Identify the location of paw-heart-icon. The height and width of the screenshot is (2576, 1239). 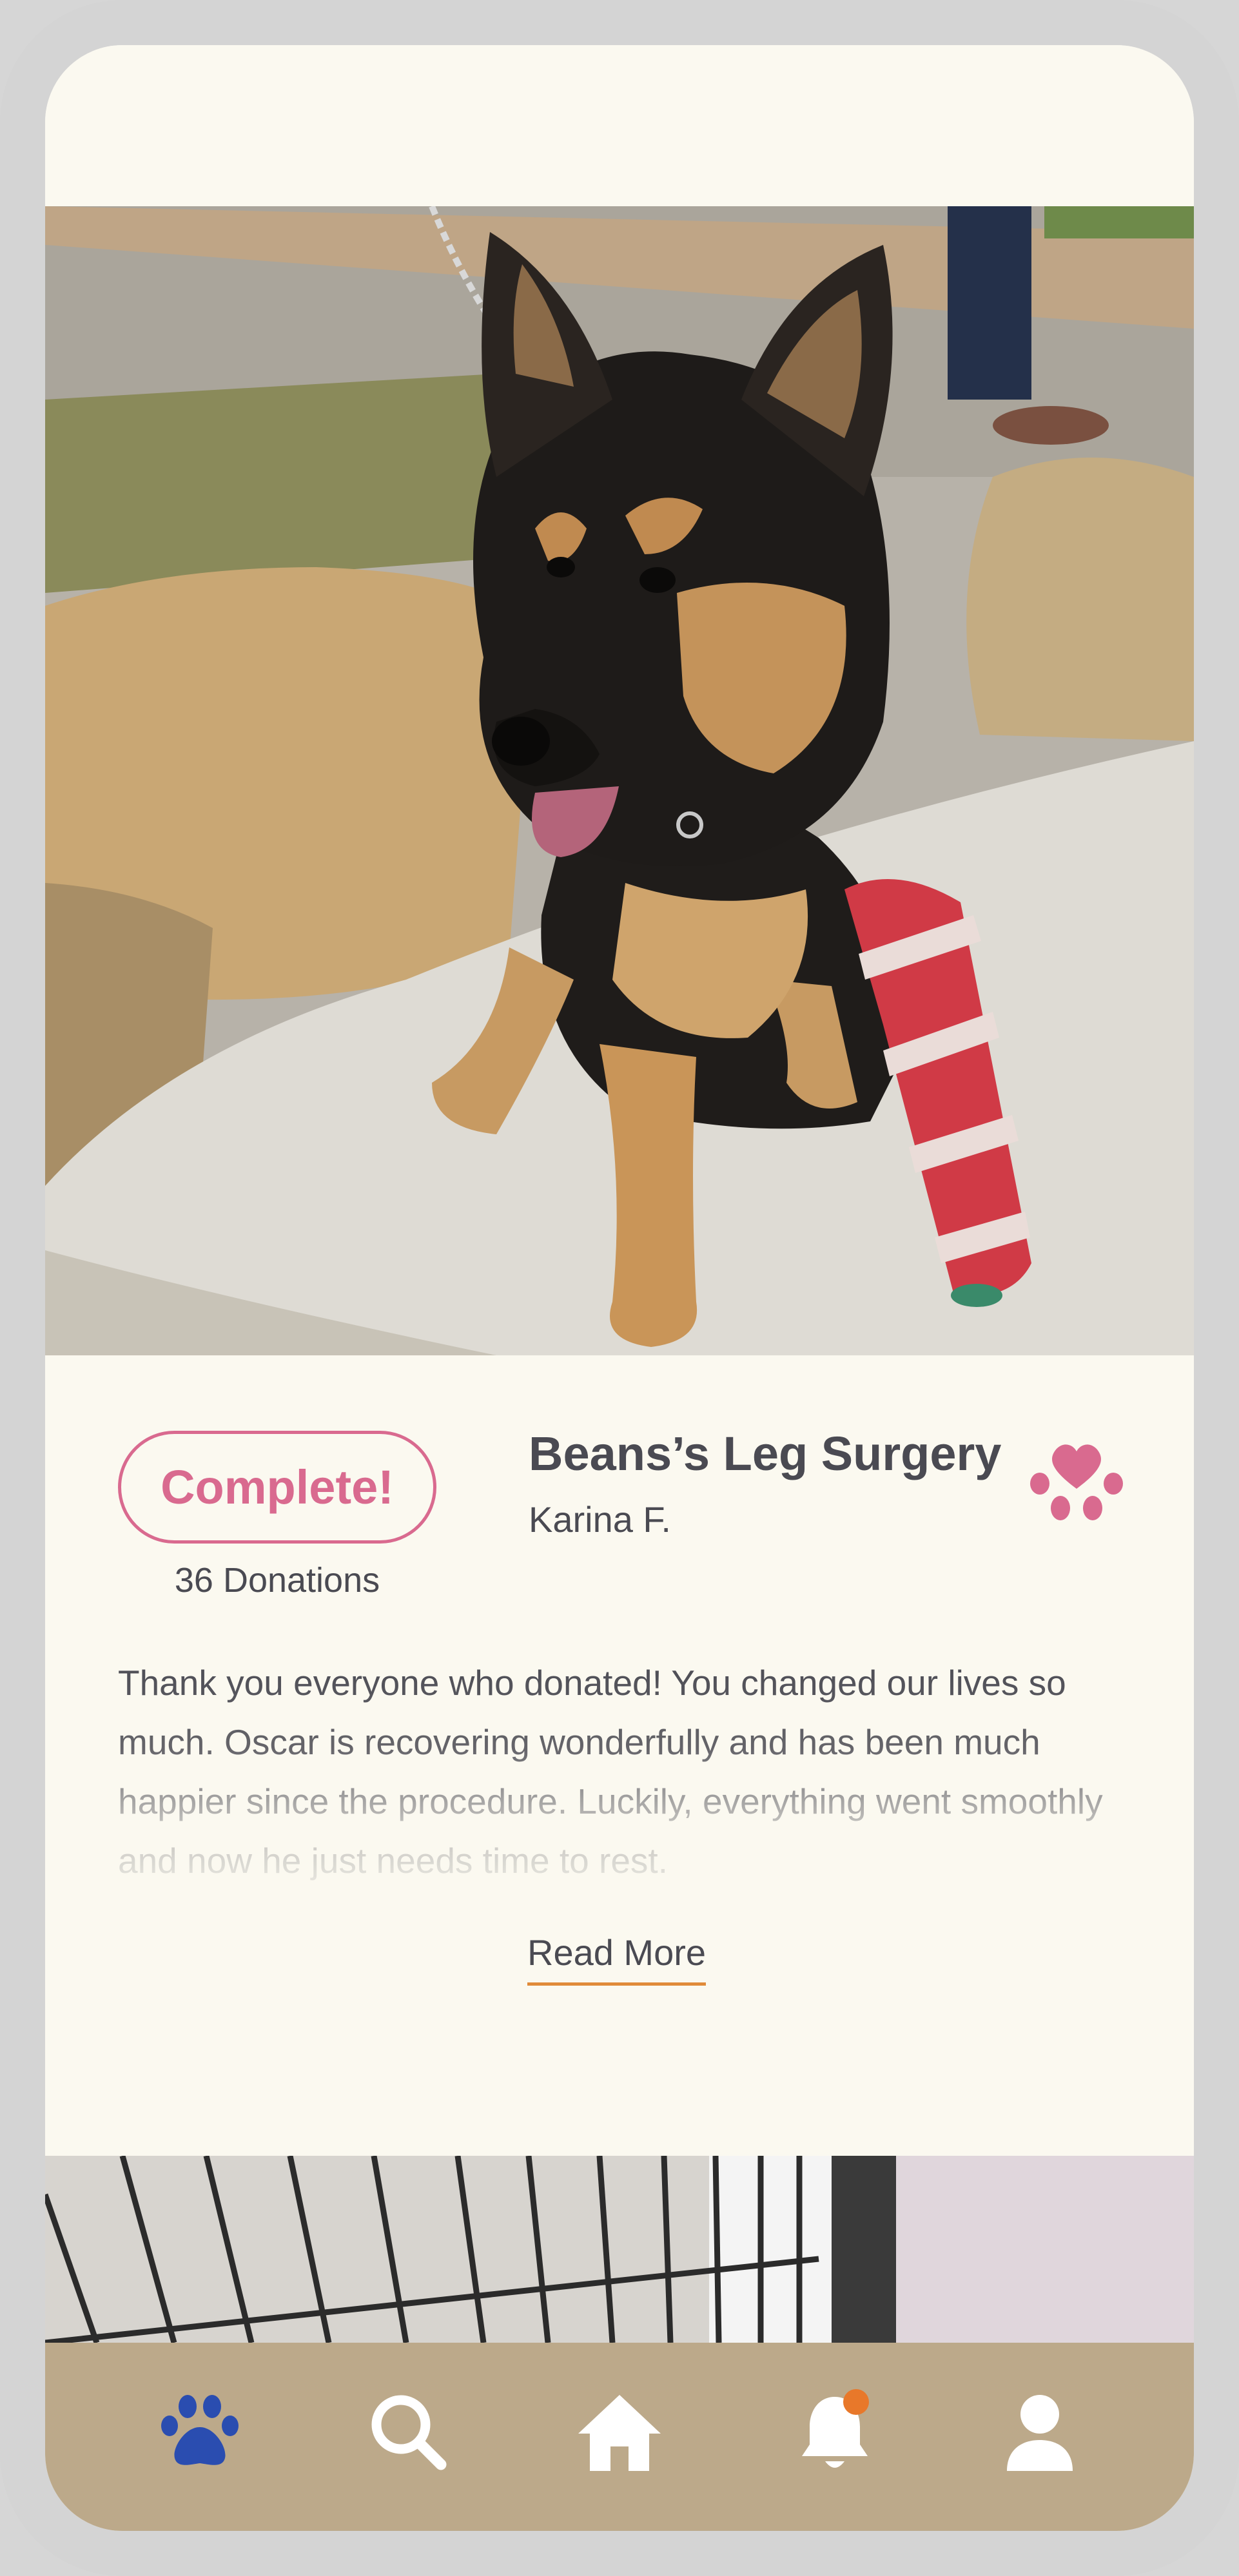
(1076, 1477).